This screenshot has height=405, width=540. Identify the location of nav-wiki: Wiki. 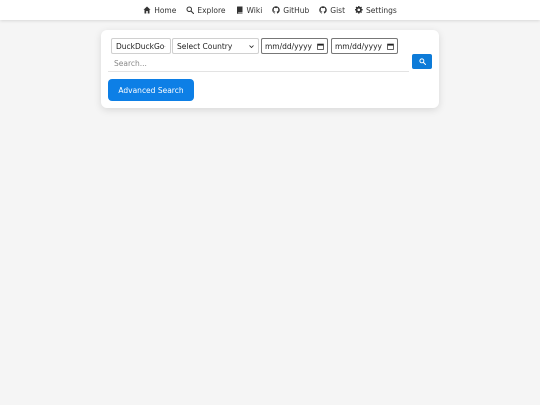
(249, 10).